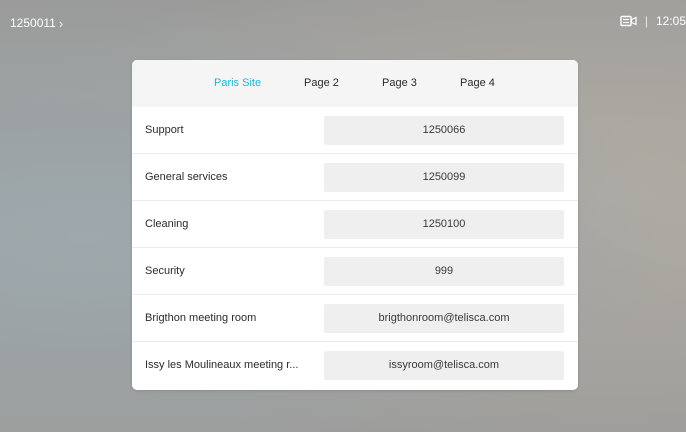 The image size is (686, 432). I want to click on tab-page-4: Page 4, so click(477, 83).